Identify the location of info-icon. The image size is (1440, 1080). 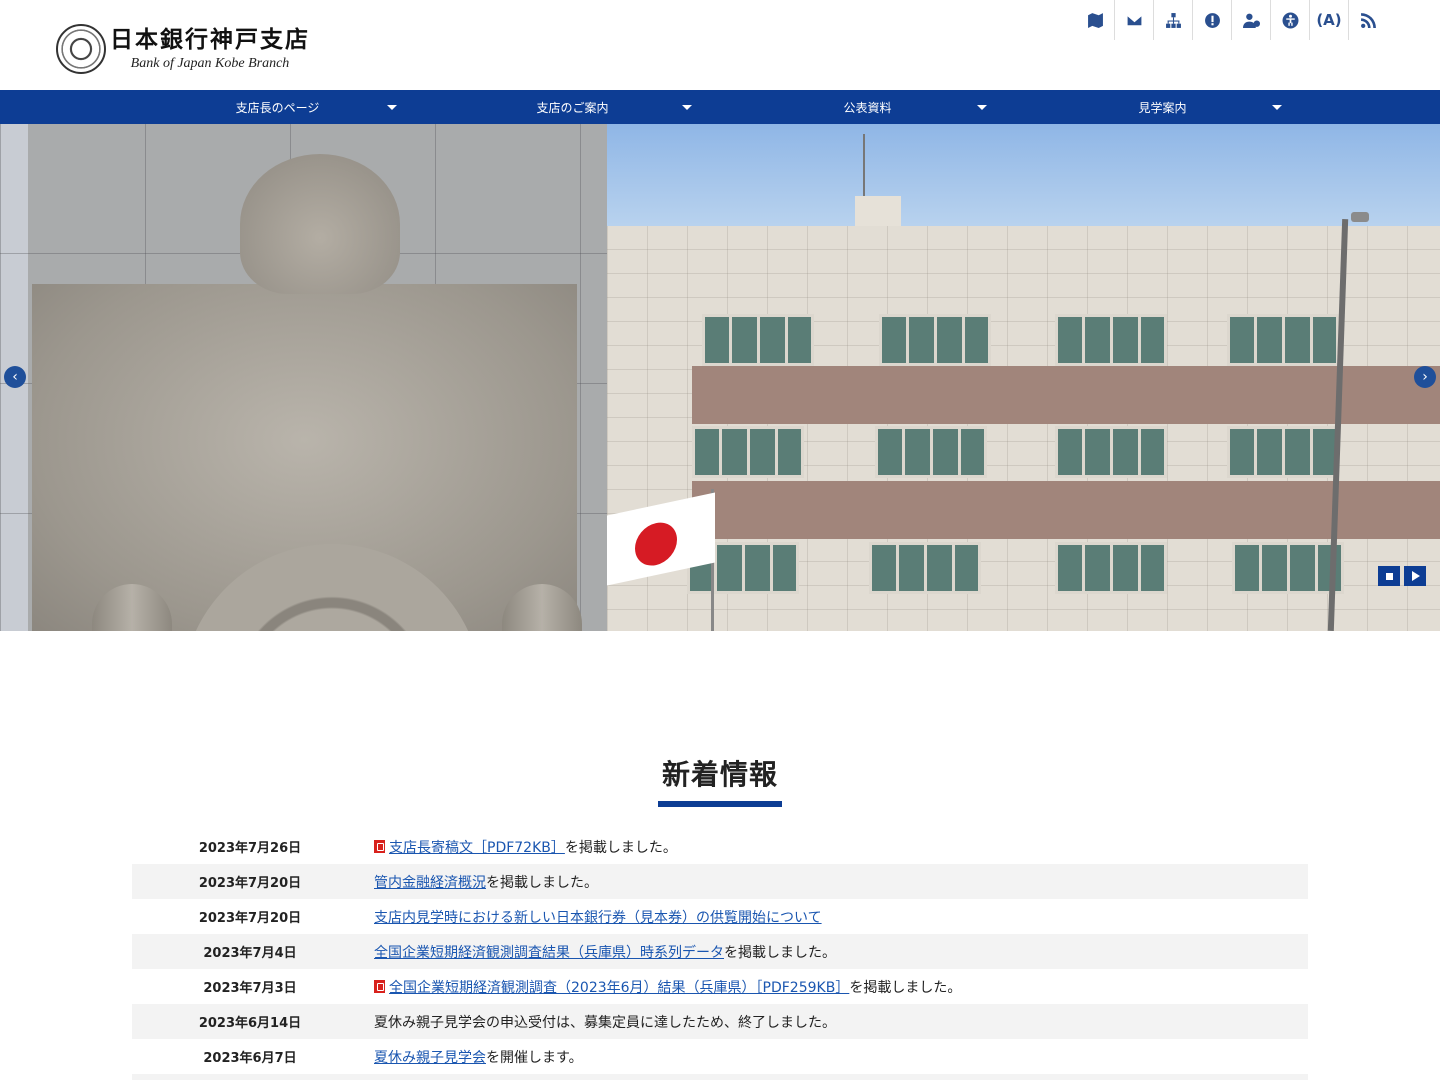
(1212, 20).